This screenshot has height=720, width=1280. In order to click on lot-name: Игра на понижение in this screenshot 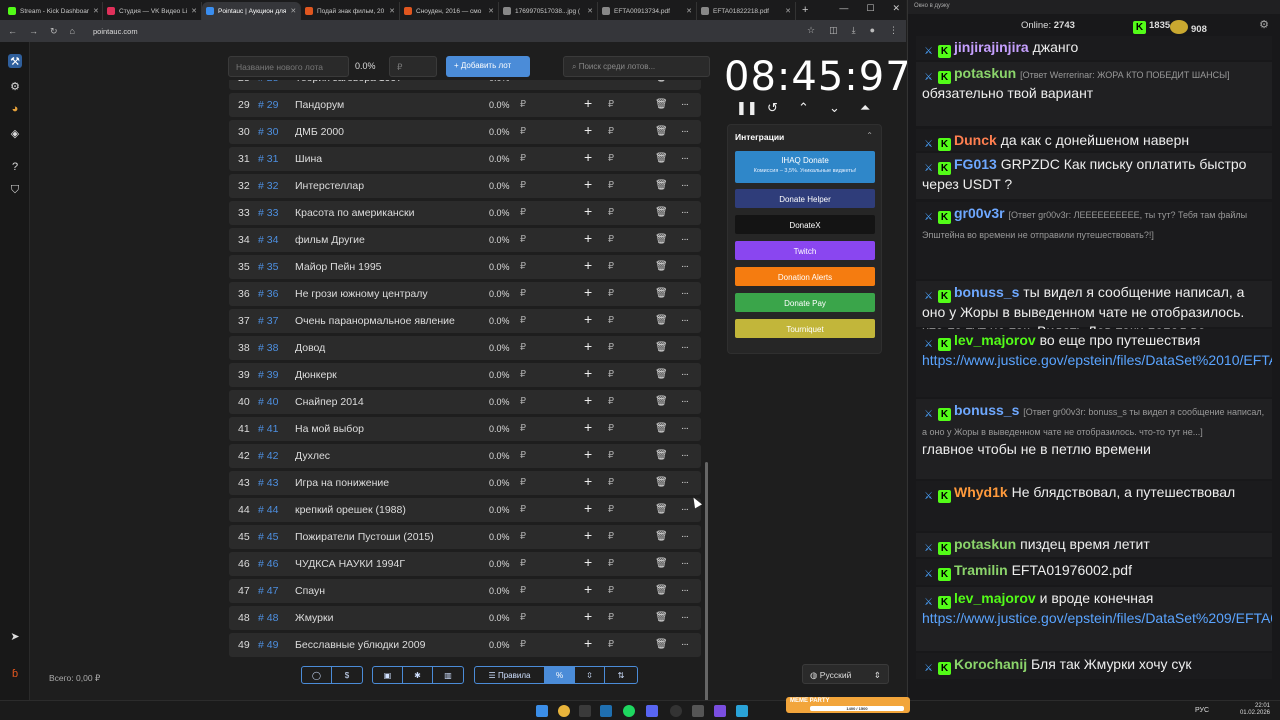, I will do `click(342, 483)`.